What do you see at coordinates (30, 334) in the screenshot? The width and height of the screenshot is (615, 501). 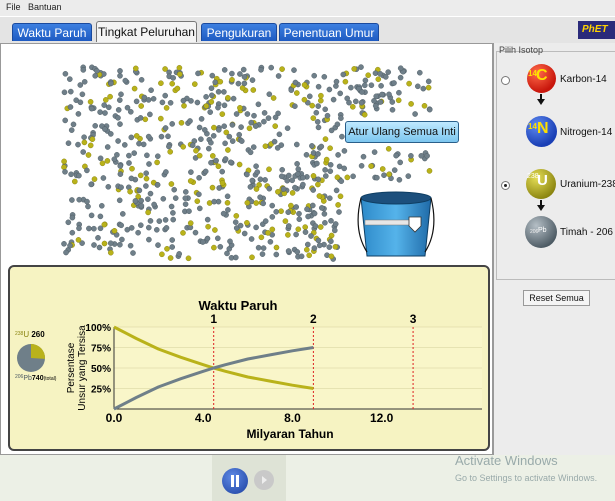 I see `pie-label-uranium: 238U 260` at bounding box center [30, 334].